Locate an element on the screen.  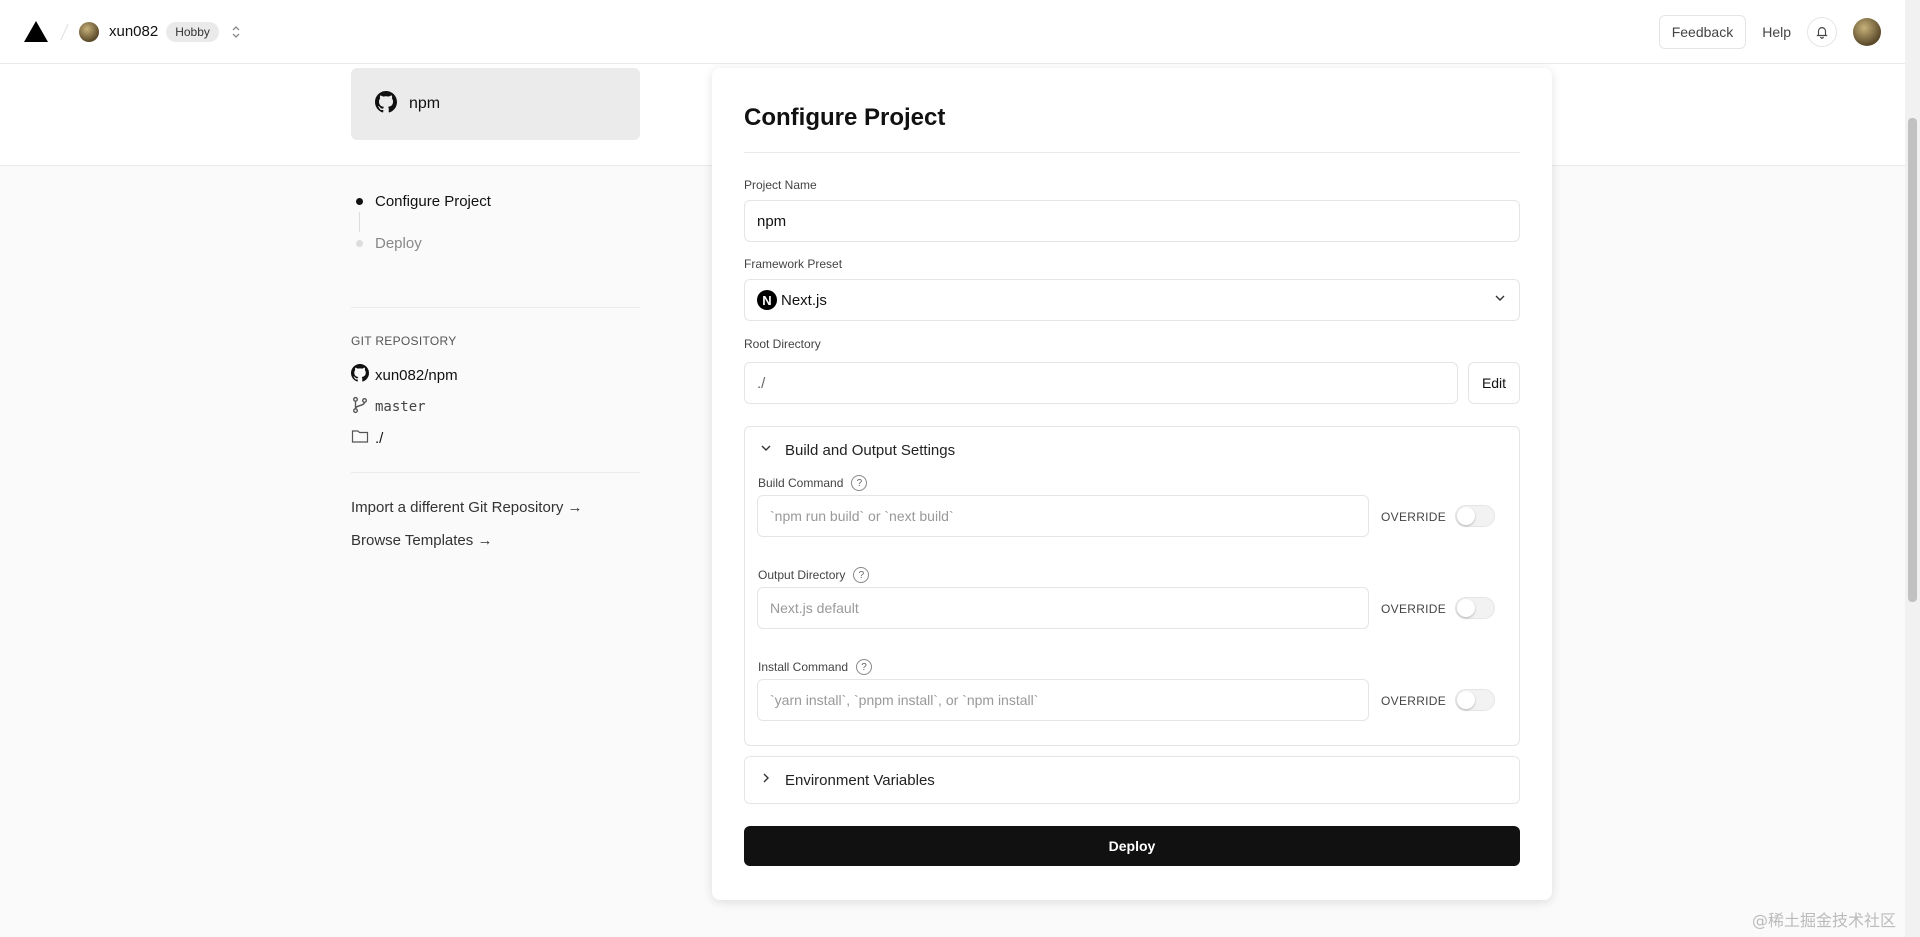
output-override-label: OVERRIDE is located at coordinates (1414, 609).